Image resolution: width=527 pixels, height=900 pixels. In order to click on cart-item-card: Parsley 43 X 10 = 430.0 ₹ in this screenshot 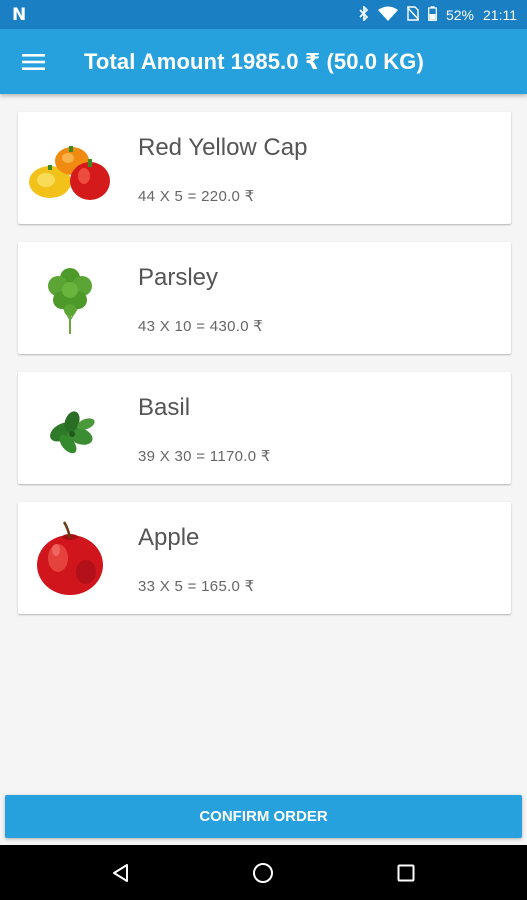, I will do `click(264, 298)`.